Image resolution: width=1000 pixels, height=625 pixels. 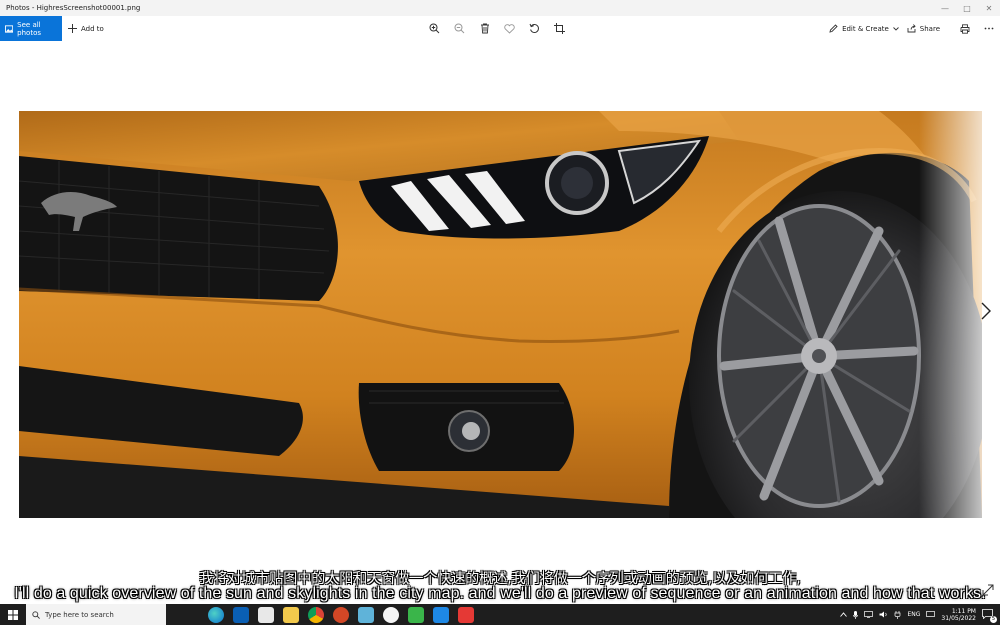 What do you see at coordinates (366, 614) in the screenshot?
I see `app-icon` at bounding box center [366, 614].